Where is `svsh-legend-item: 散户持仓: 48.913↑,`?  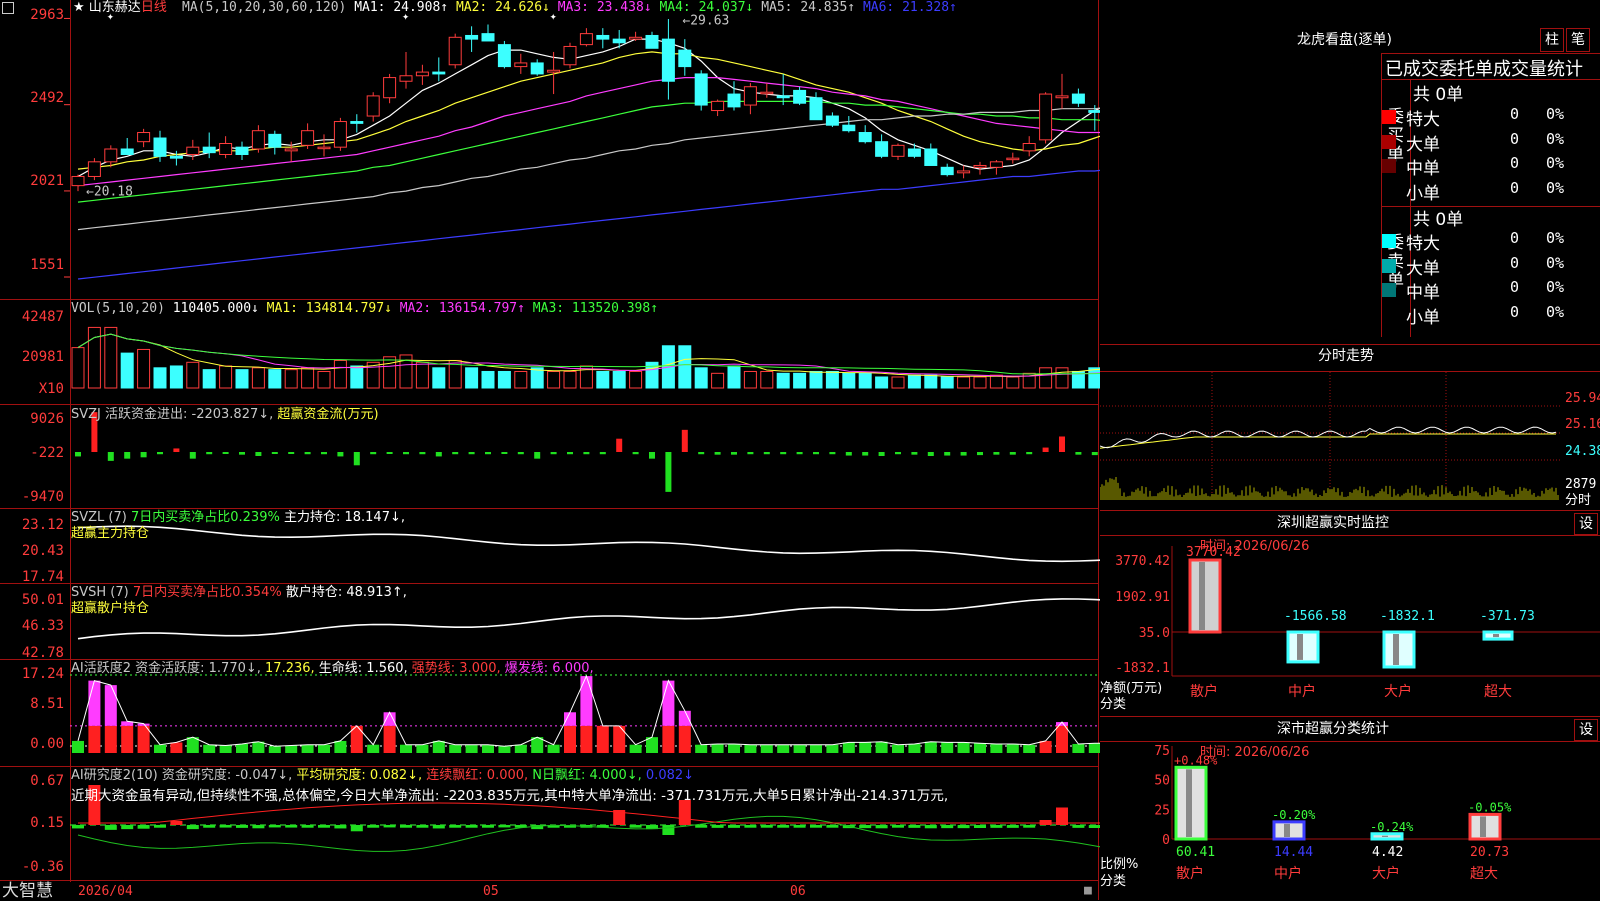 svsh-legend-item: 散户持仓: 48.913↑, is located at coordinates (346, 592).